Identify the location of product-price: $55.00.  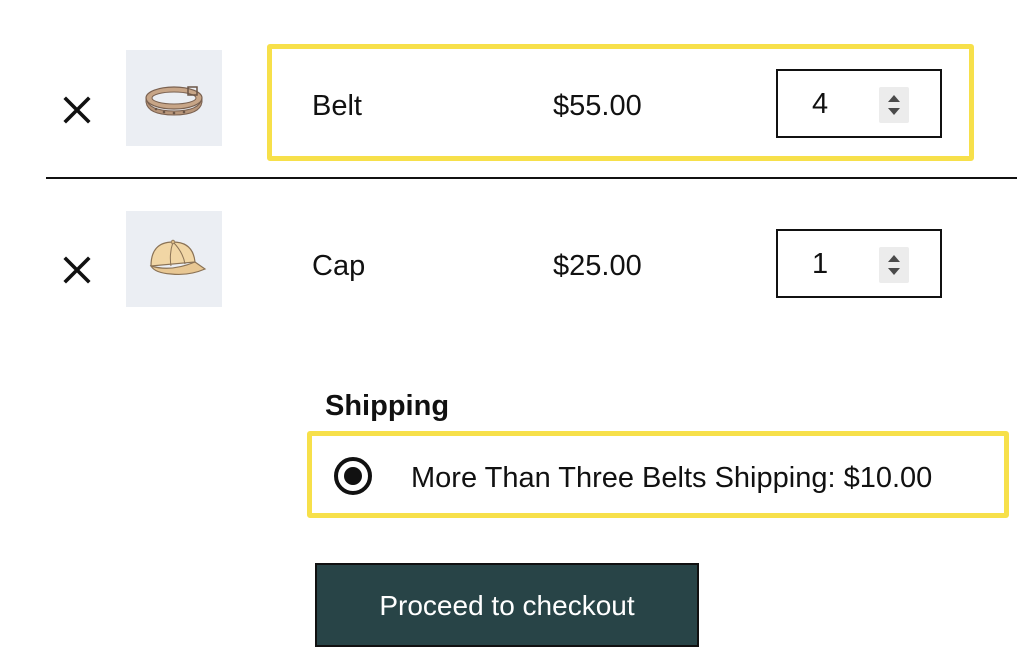
(597, 106).